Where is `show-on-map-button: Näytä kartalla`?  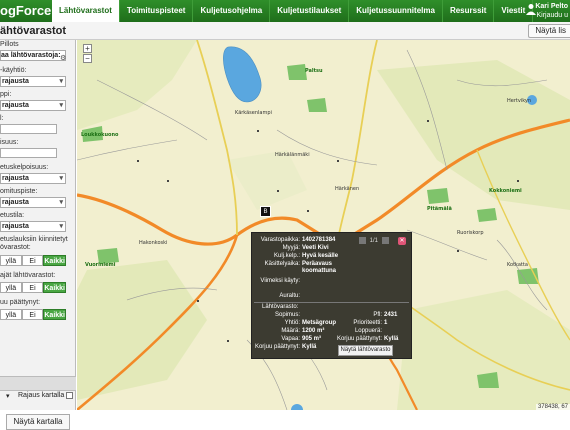 show-on-map-button: Näytä kartalla is located at coordinates (38, 422).